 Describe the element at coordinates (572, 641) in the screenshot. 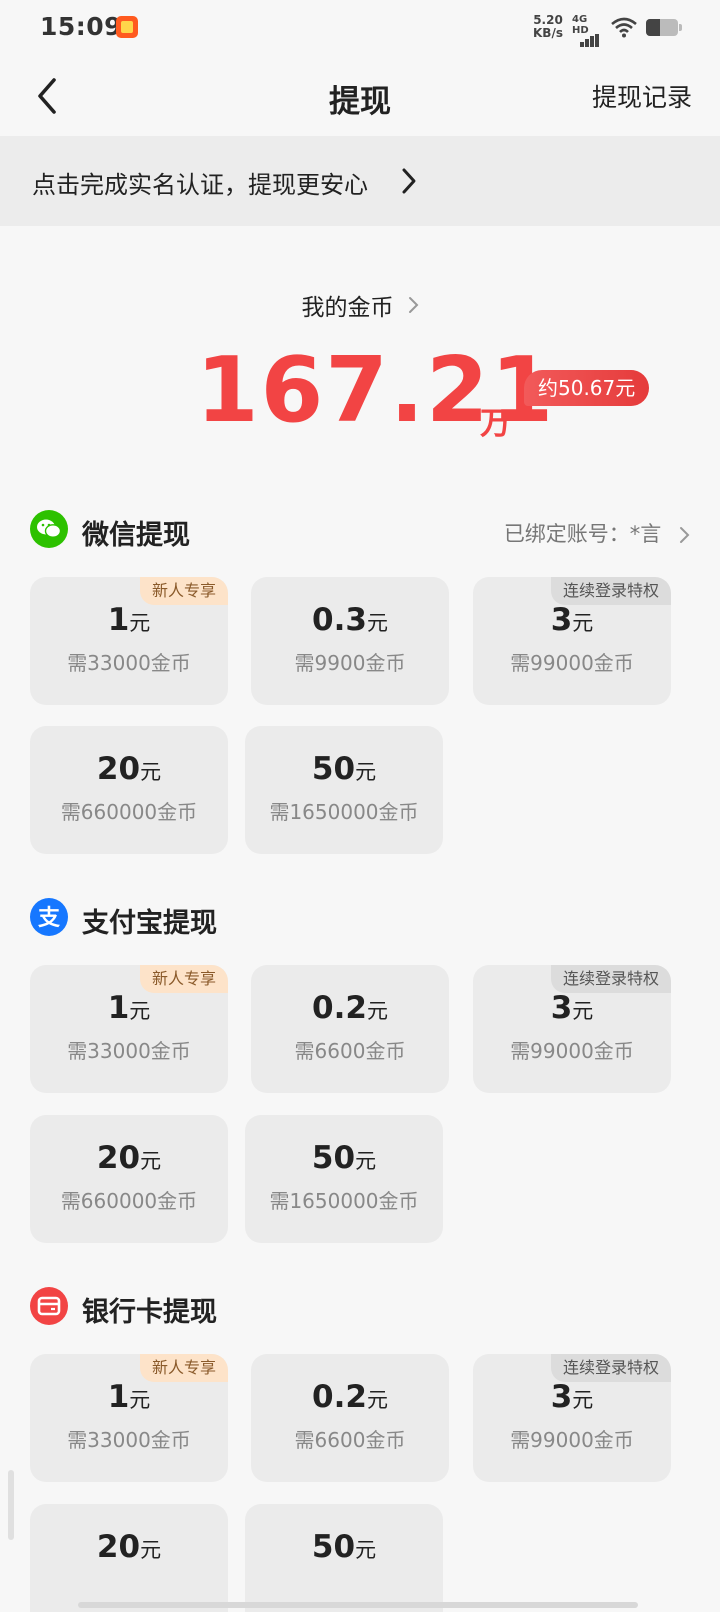

I see `wechat-option-card: 连续登录特权 3元 需99000金币` at that location.